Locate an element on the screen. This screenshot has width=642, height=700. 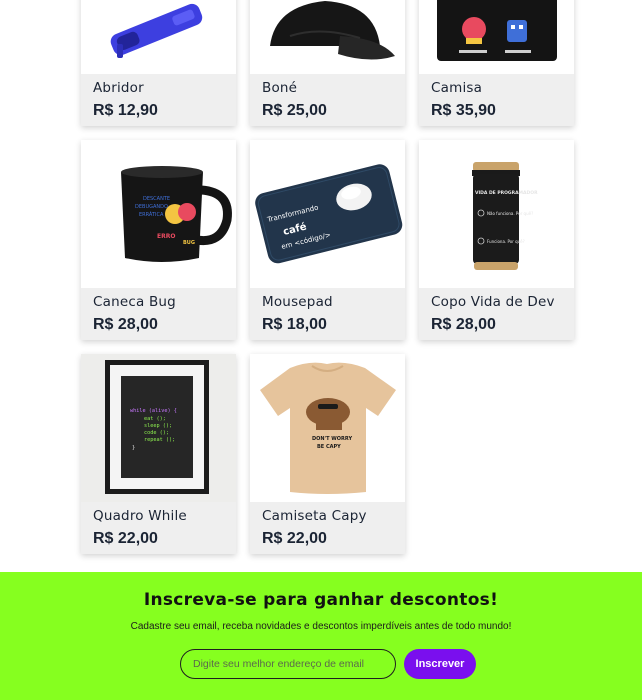
product-card: Boné R$ 25,00 is located at coordinates (327, 63).